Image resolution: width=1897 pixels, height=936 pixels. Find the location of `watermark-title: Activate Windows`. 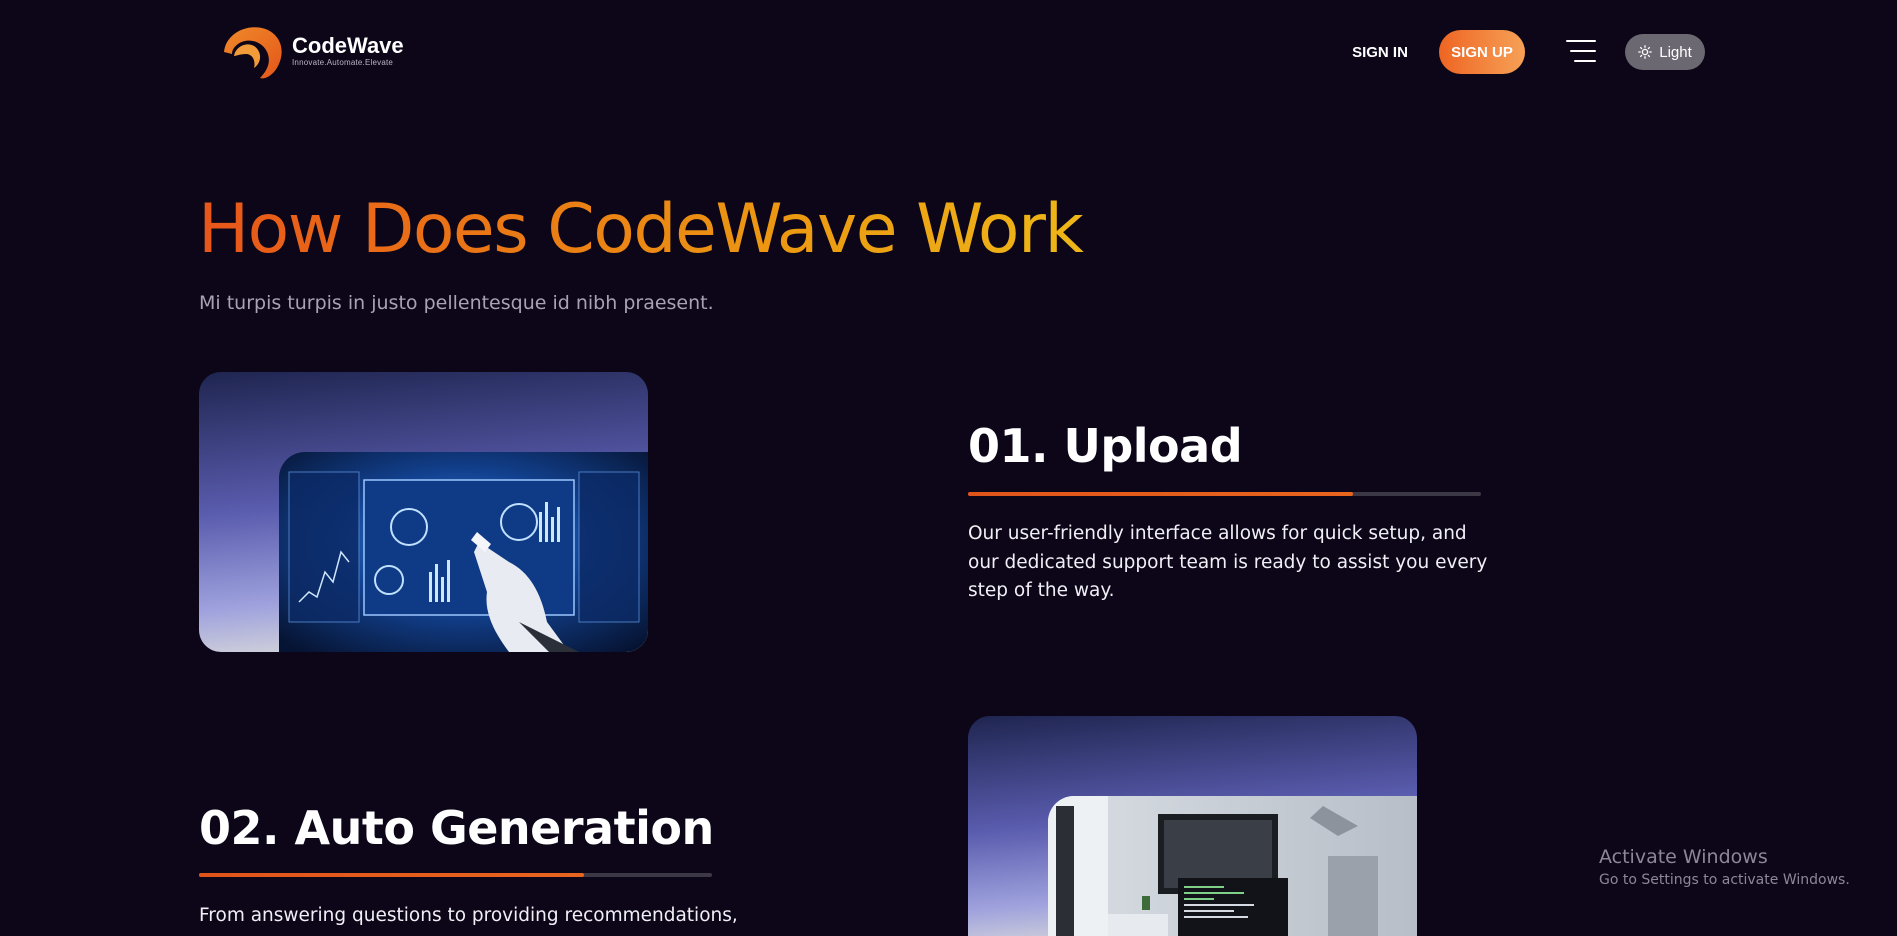

watermark-title: Activate Windows is located at coordinates (1683, 857).